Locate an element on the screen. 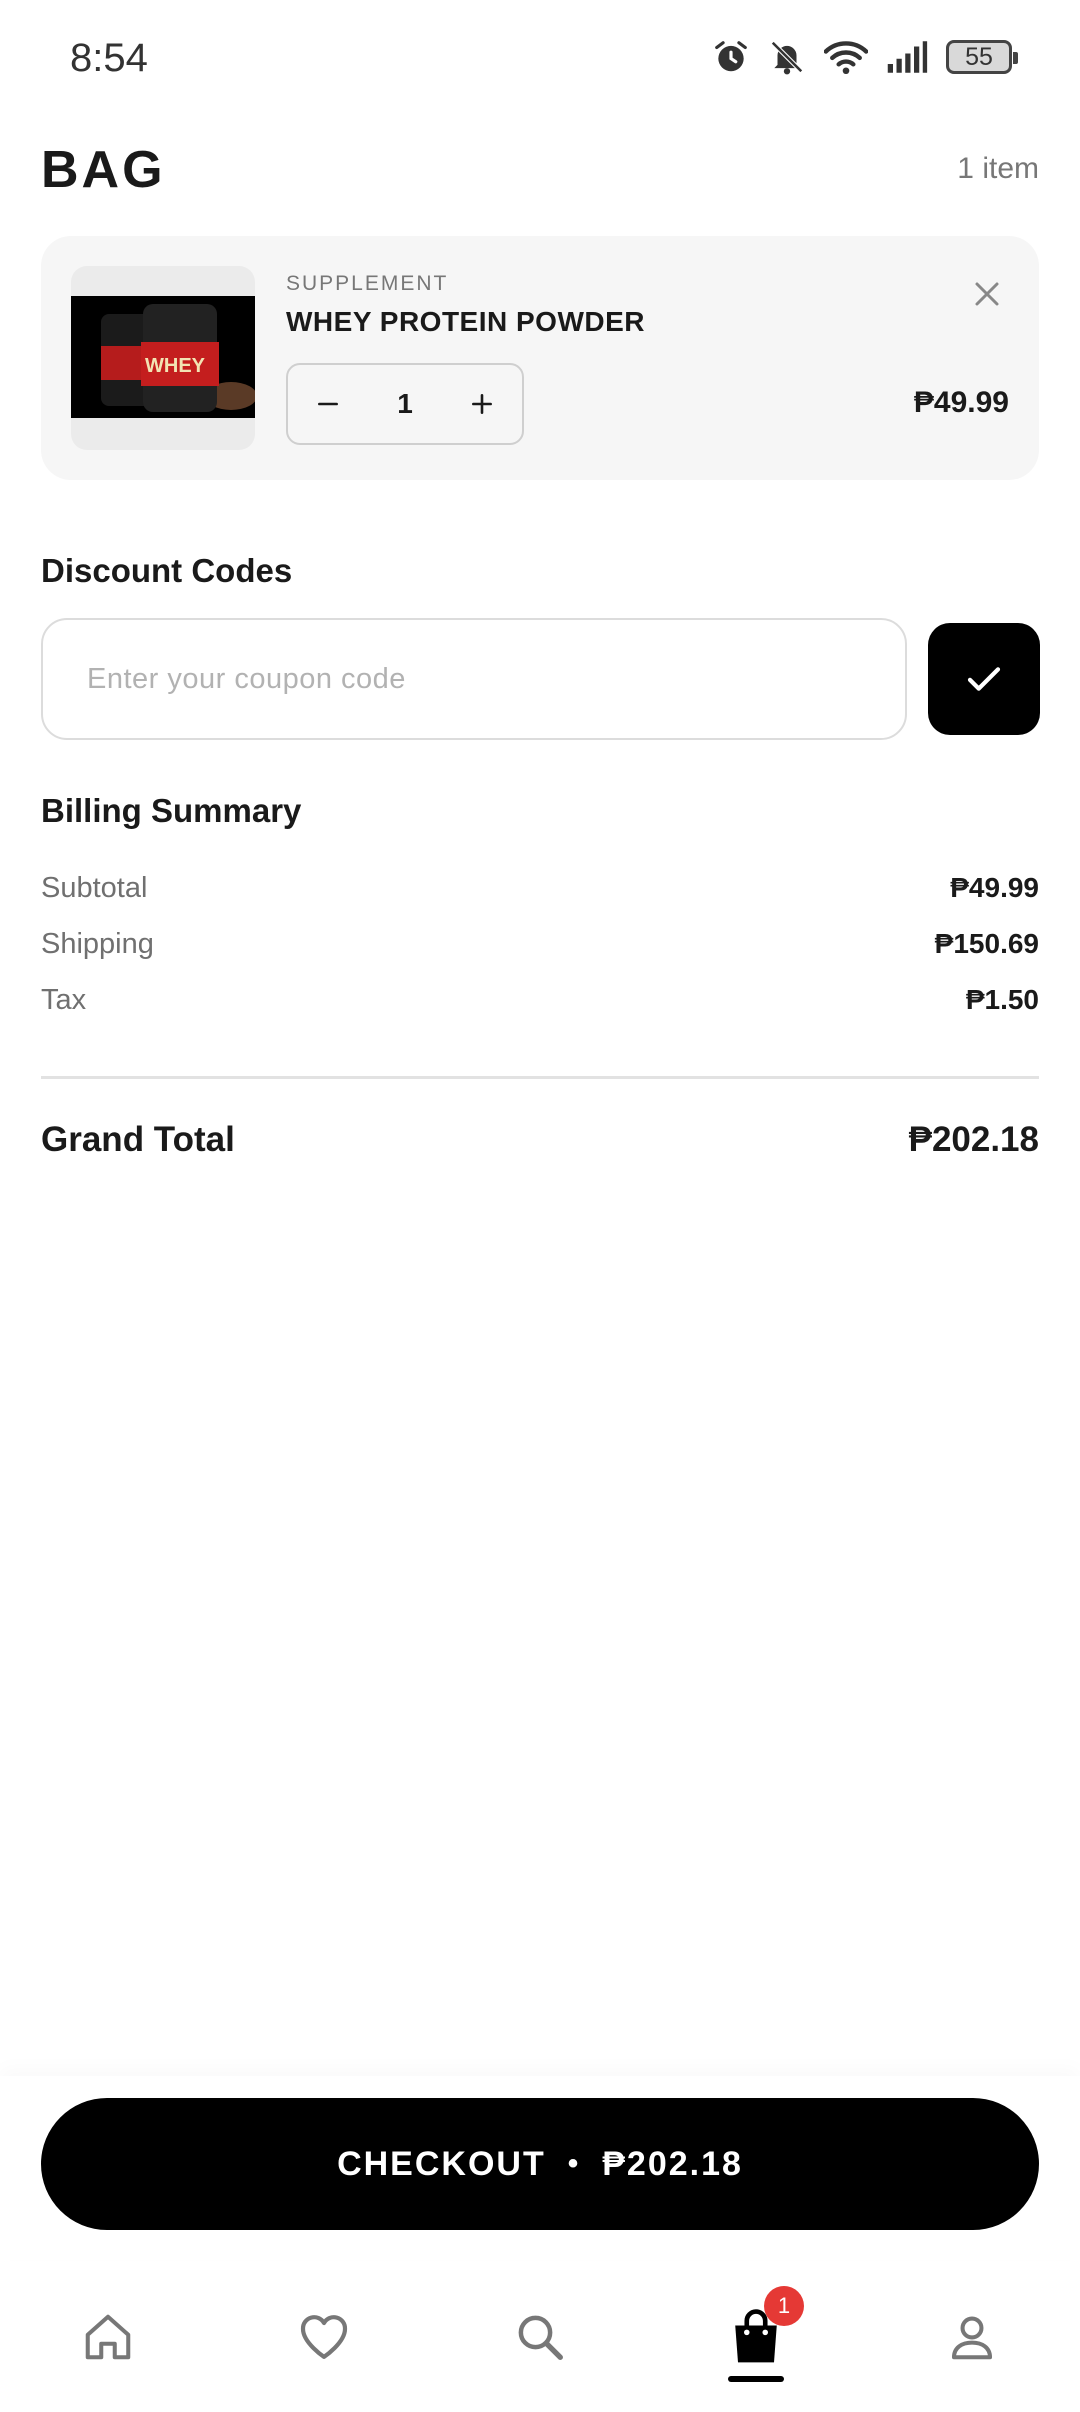 This screenshot has height=2412, width=1080. product-image: WHEY is located at coordinates (163, 358).